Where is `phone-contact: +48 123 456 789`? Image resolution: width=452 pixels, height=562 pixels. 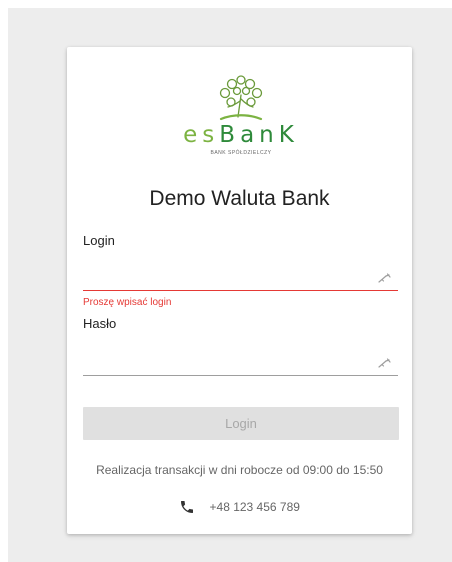
phone-contact: +48 123 456 789 is located at coordinates (239, 508).